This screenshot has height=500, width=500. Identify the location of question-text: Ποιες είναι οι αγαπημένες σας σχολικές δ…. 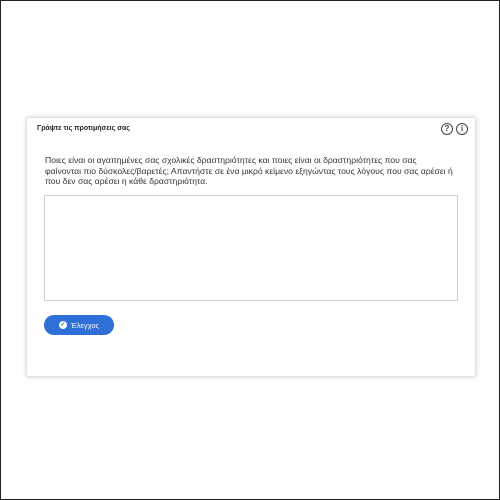
(249, 170).